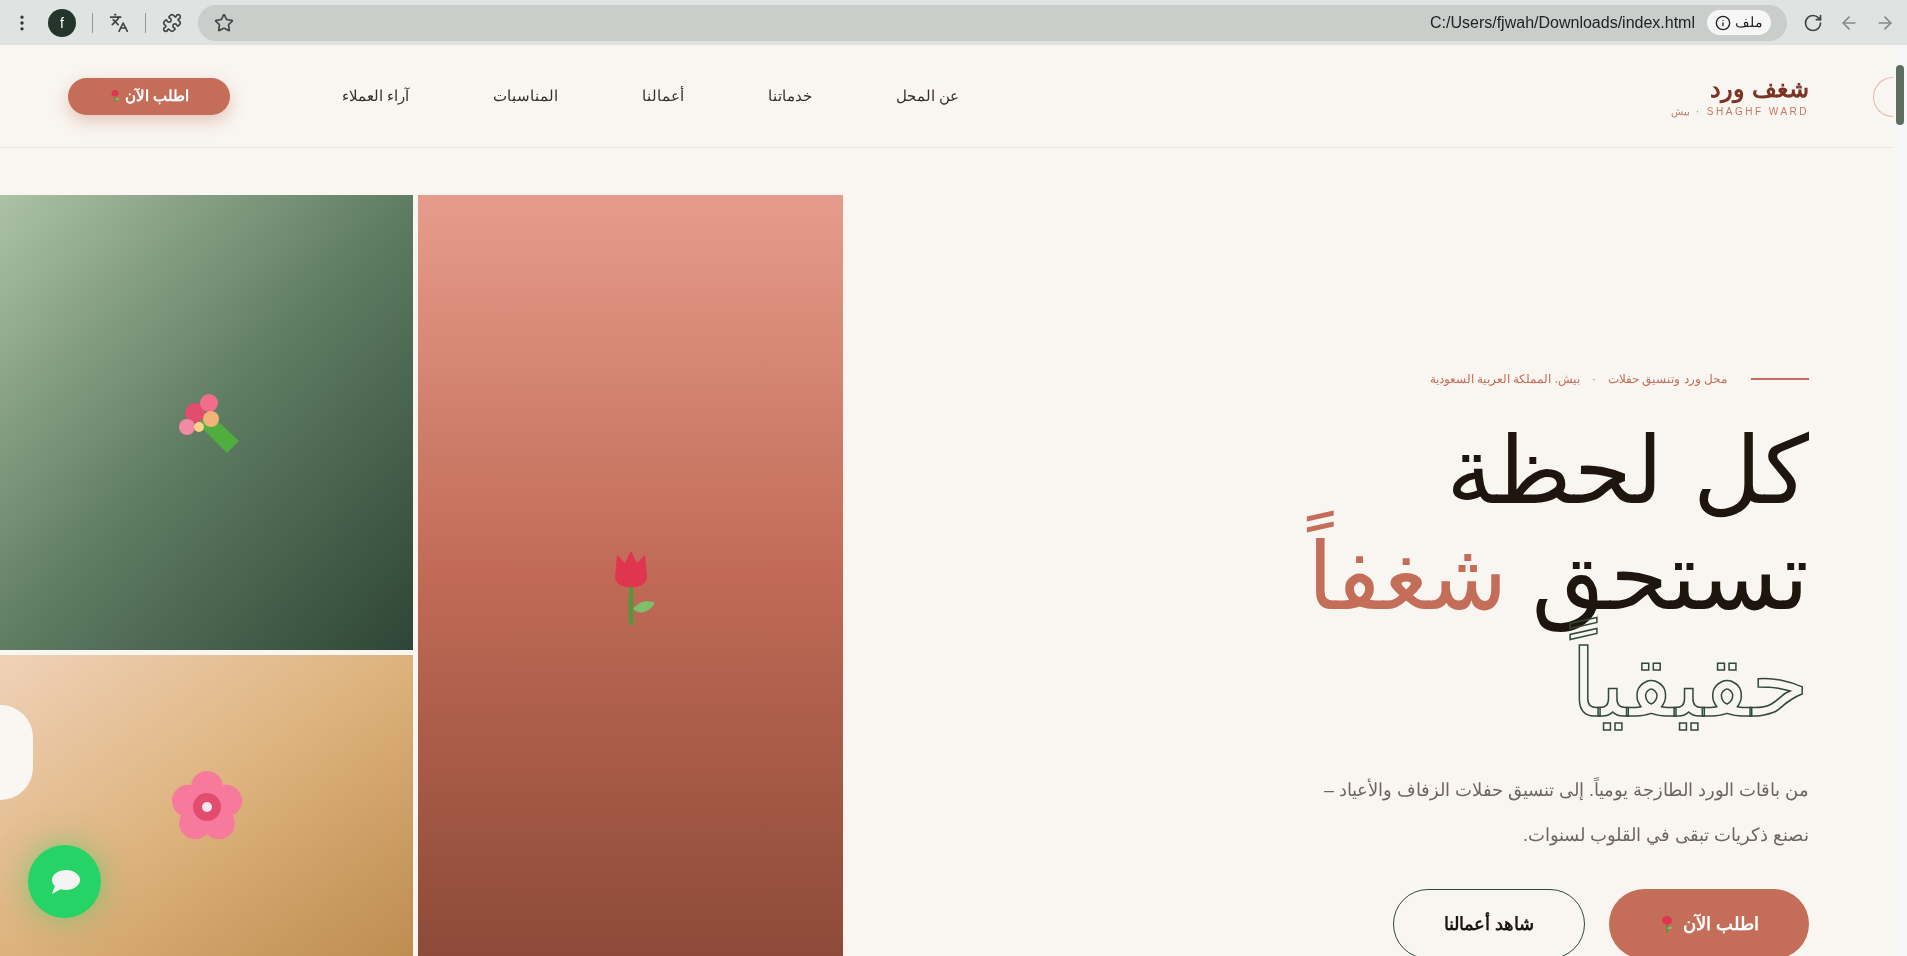  What do you see at coordinates (119, 22) in the screenshot?
I see `translate-icon` at bounding box center [119, 22].